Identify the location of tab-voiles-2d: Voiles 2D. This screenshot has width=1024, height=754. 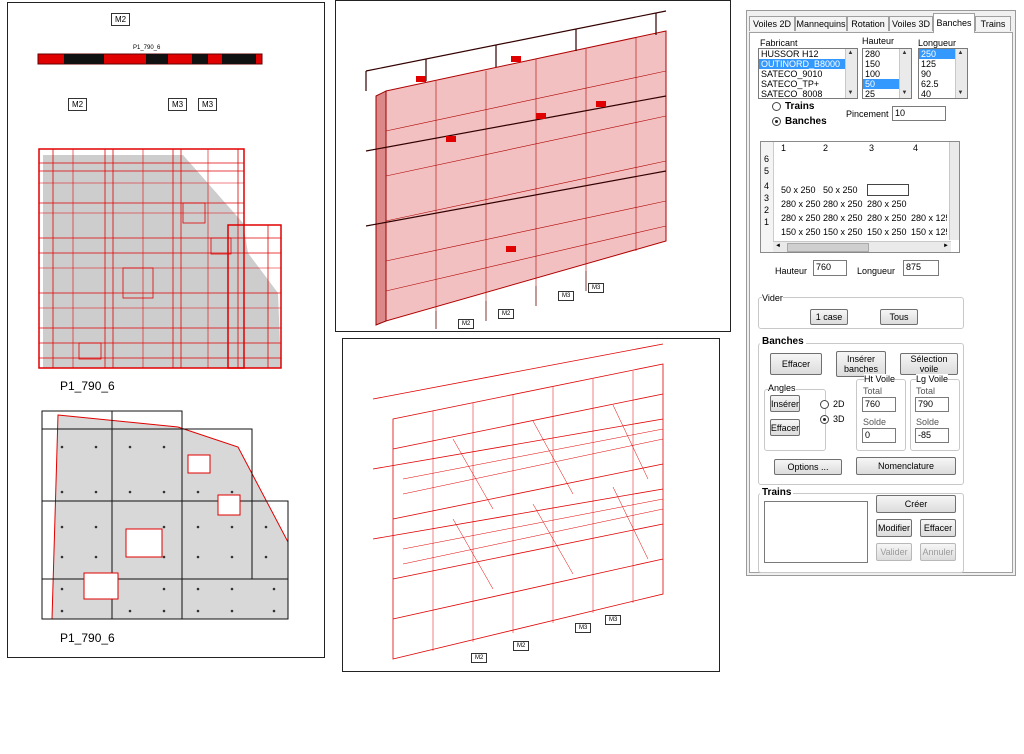
(772, 23).